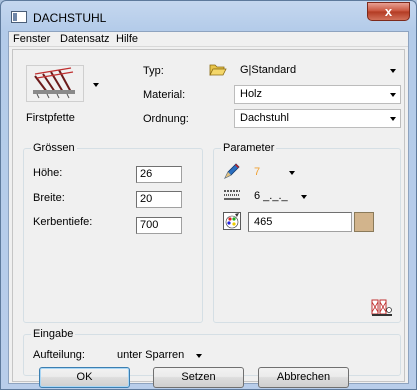 Image resolution: width=417 pixels, height=390 pixels. I want to click on aufteilung-dropdown-icon, so click(199, 356).